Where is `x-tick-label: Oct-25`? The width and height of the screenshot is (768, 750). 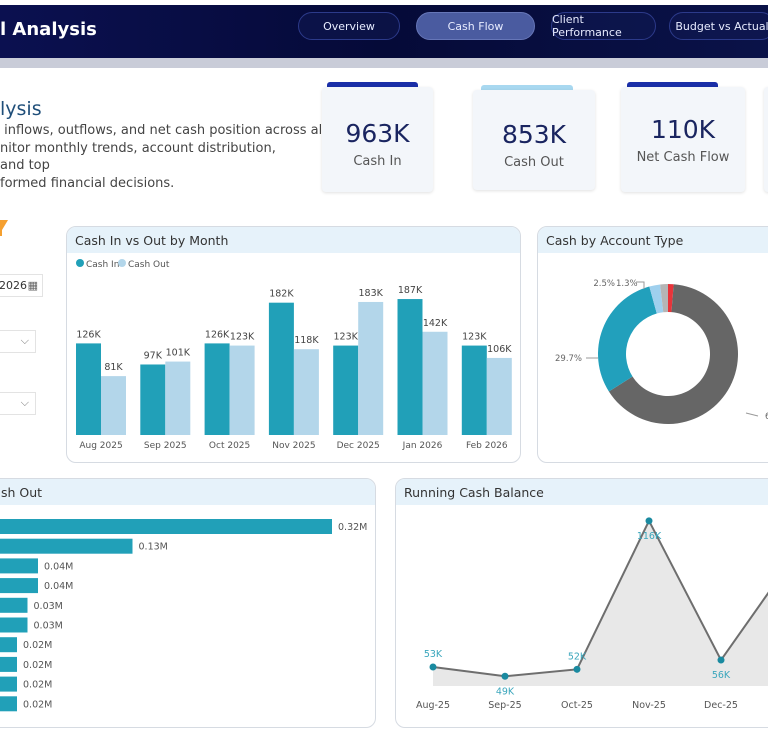
x-tick-label: Oct-25 is located at coordinates (577, 705).